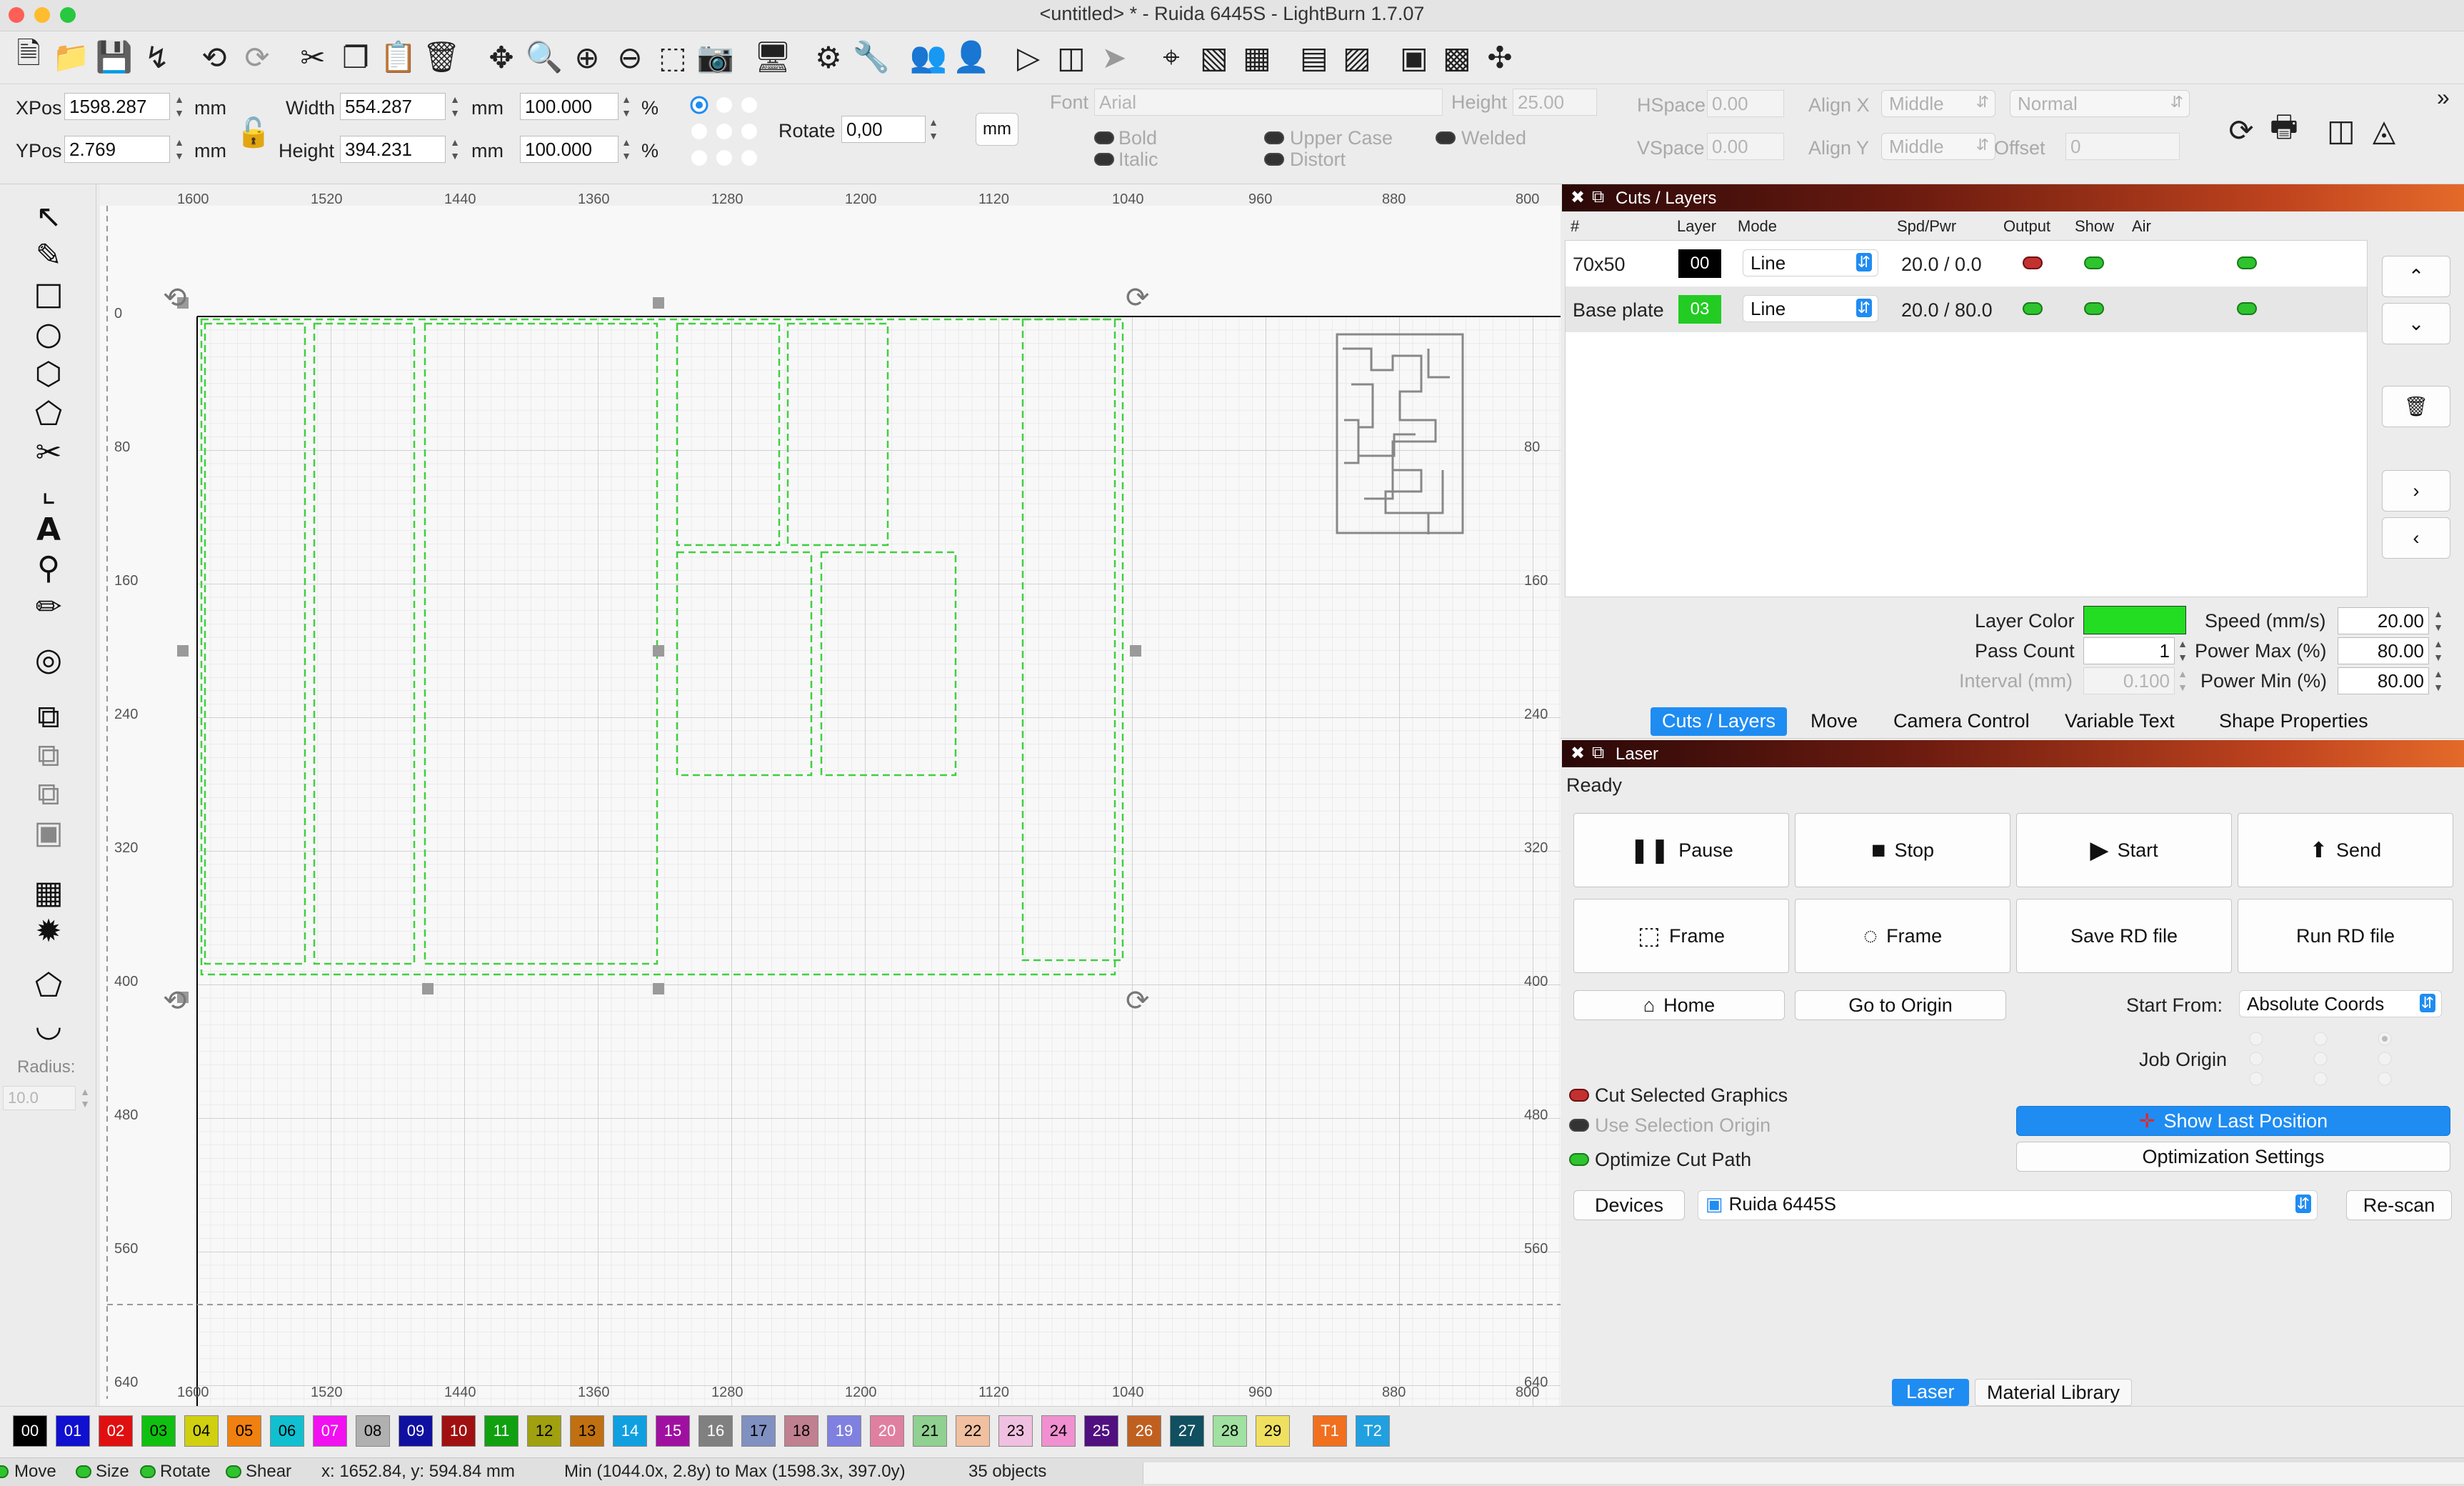  I want to click on frame-button: ⬚ Frame, so click(1681, 936).